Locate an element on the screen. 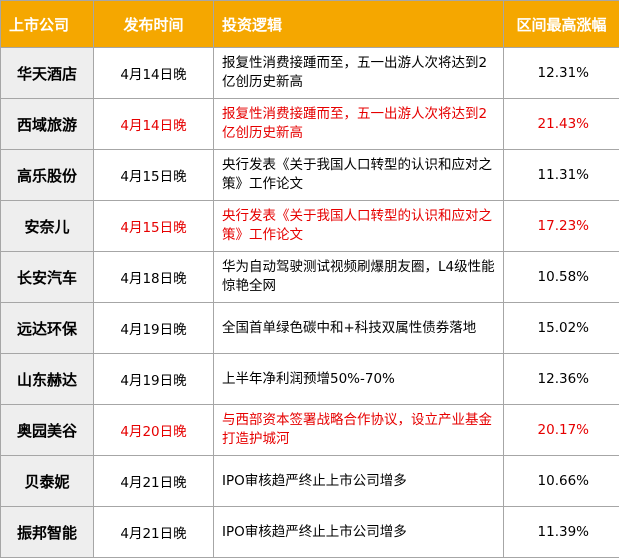  company-cell: 奥园美谷 is located at coordinates (47, 430).